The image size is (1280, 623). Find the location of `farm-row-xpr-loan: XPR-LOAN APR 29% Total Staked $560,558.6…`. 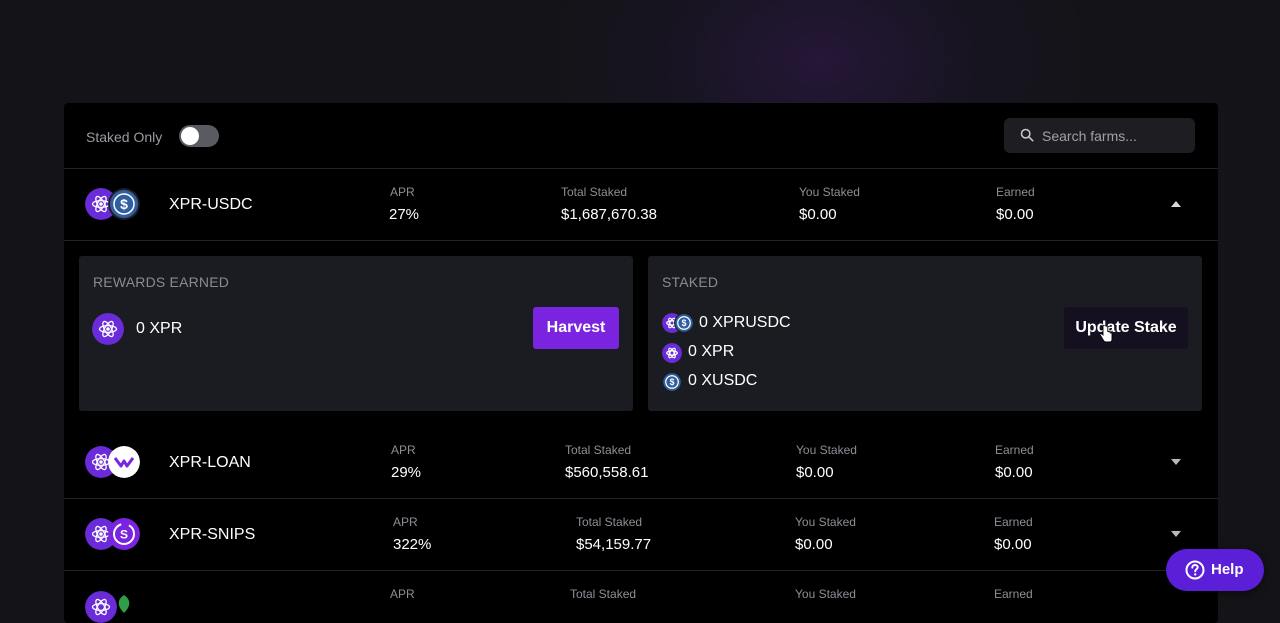

farm-row-xpr-loan: XPR-LOAN APR 29% Total Staked $560,558.6… is located at coordinates (641, 463).